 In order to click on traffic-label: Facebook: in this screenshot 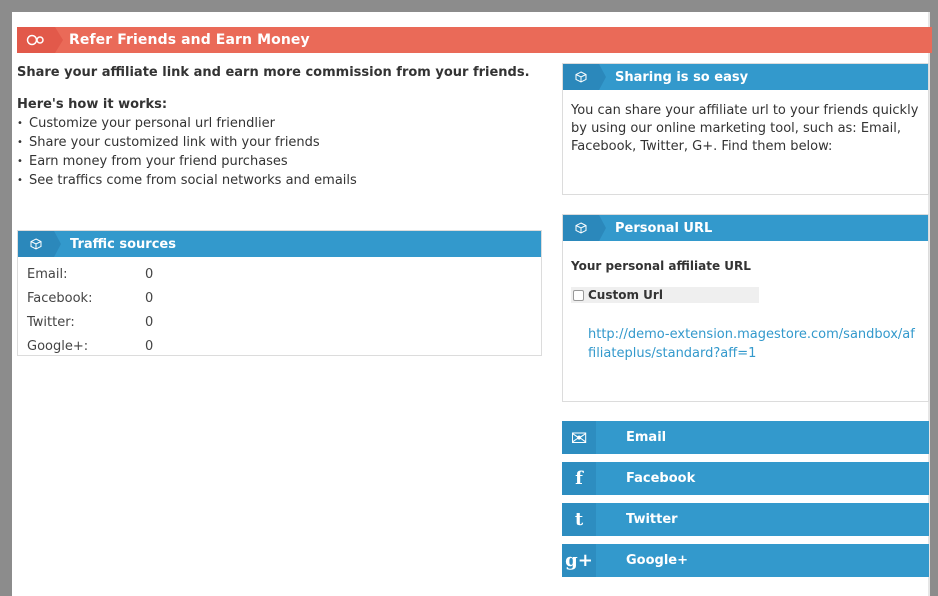, I will do `click(60, 298)`.